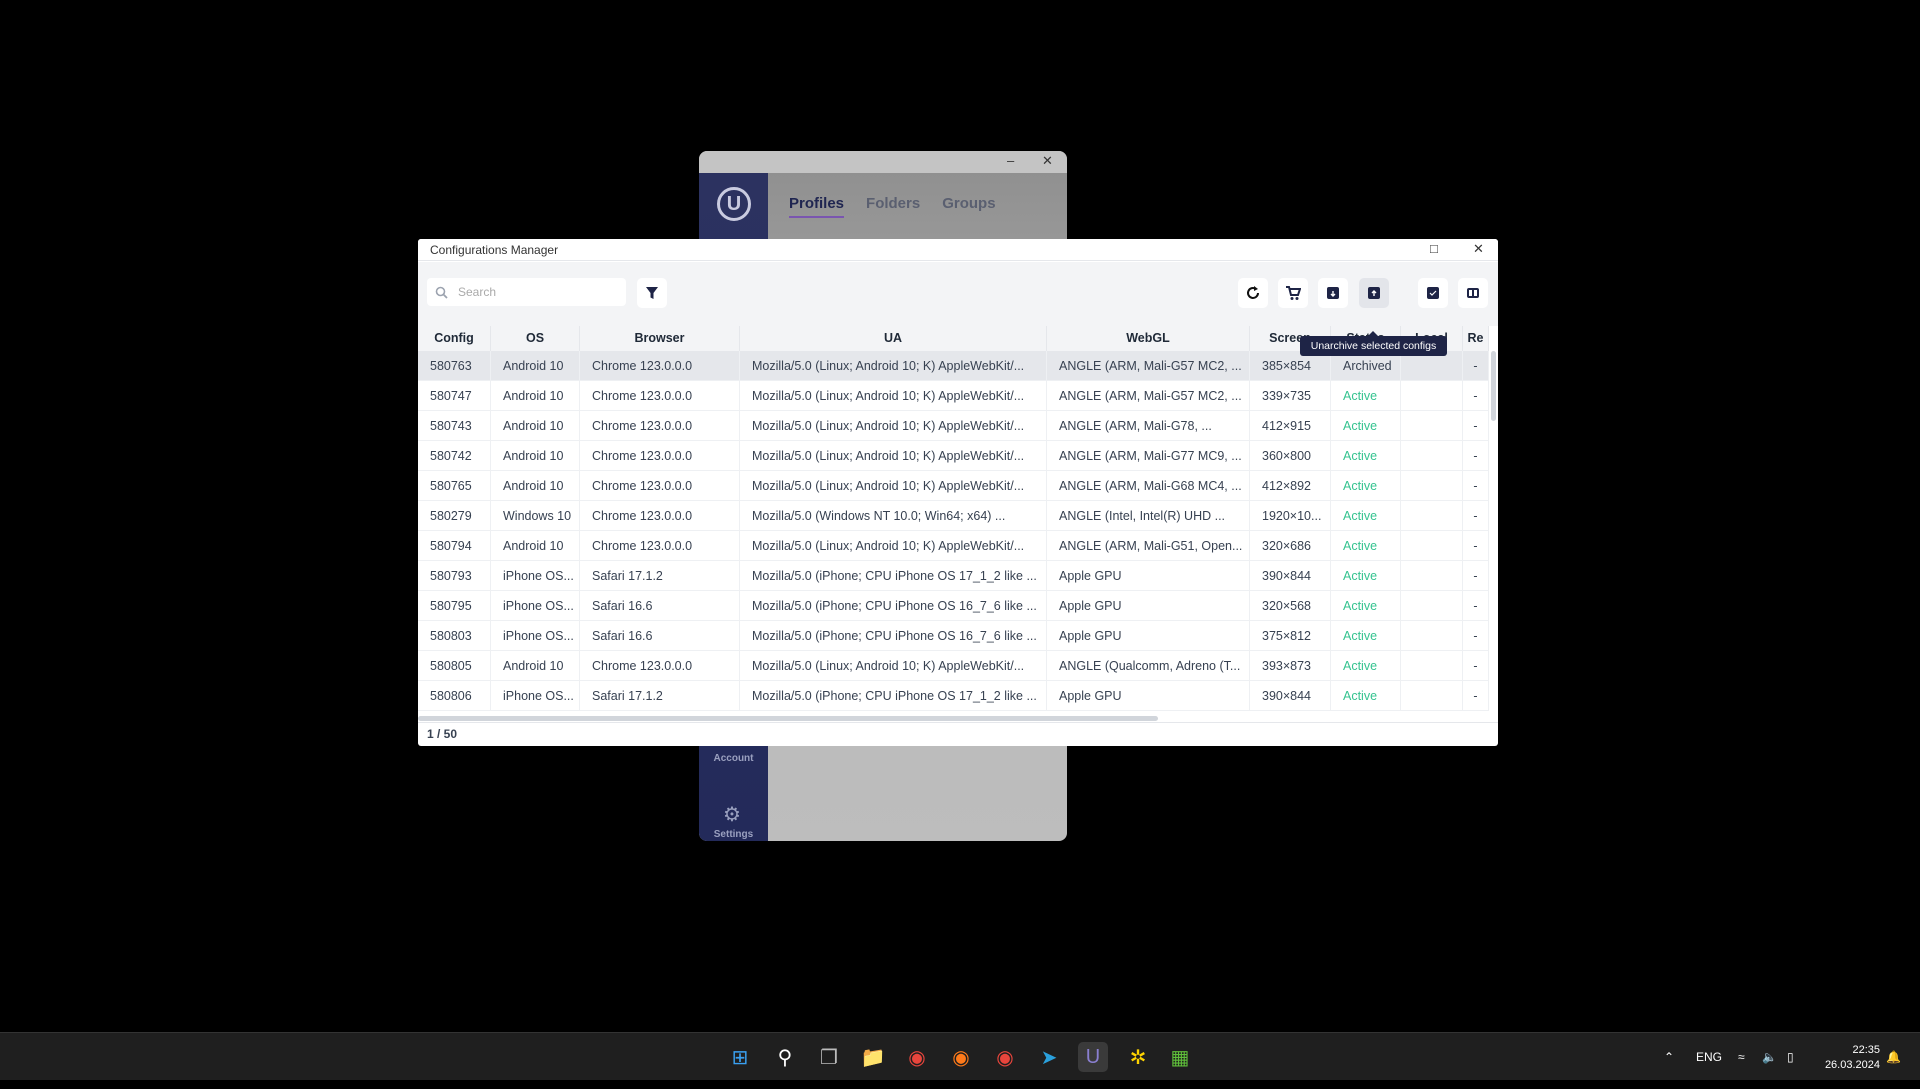  Describe the element at coordinates (1290, 695) in the screenshot. I see `cell-screen: 390×844` at that location.